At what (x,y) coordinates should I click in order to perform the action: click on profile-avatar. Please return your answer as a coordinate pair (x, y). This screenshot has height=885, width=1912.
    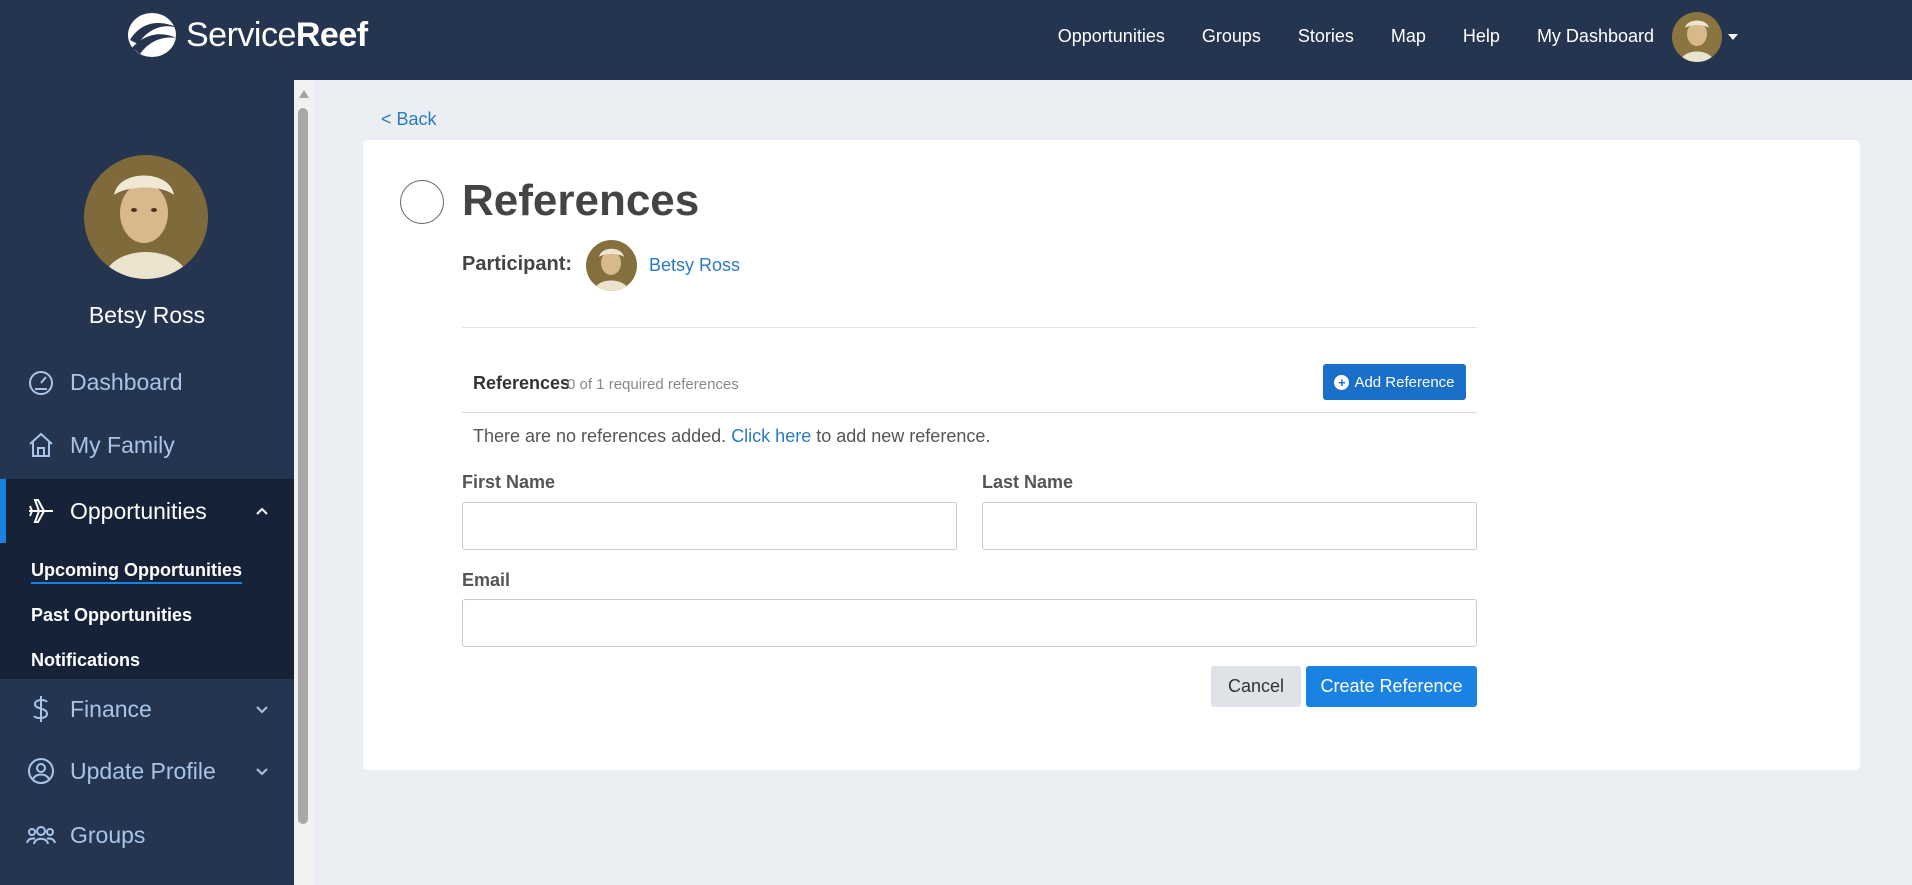
    Looking at the image, I should click on (146, 217).